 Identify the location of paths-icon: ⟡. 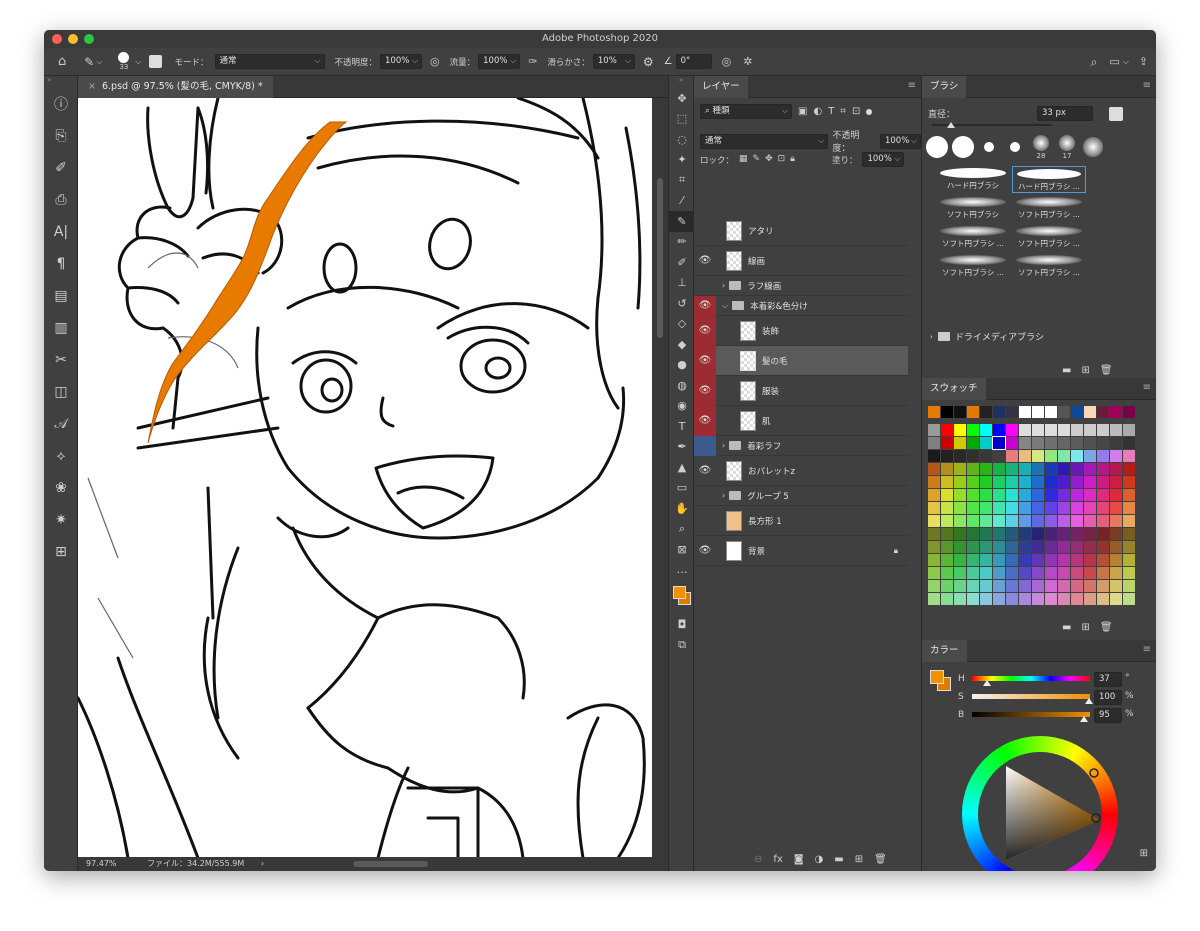
(61, 456).